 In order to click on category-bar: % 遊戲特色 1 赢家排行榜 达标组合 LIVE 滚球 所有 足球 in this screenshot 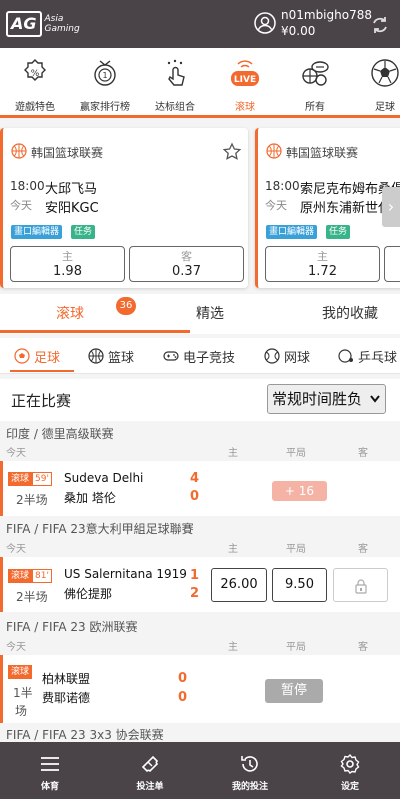, I will do `click(200, 83)`.